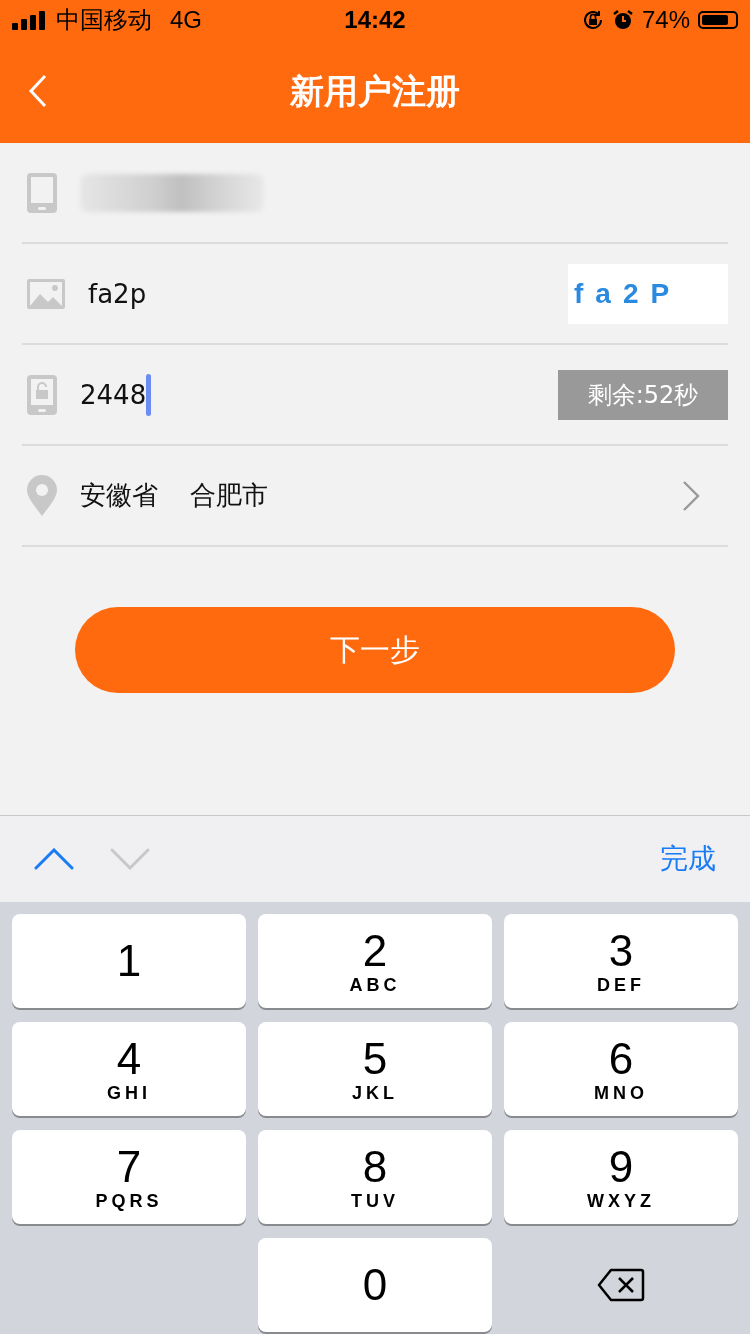  What do you see at coordinates (119, 495) in the screenshot?
I see `province-text: 安徽省` at bounding box center [119, 495].